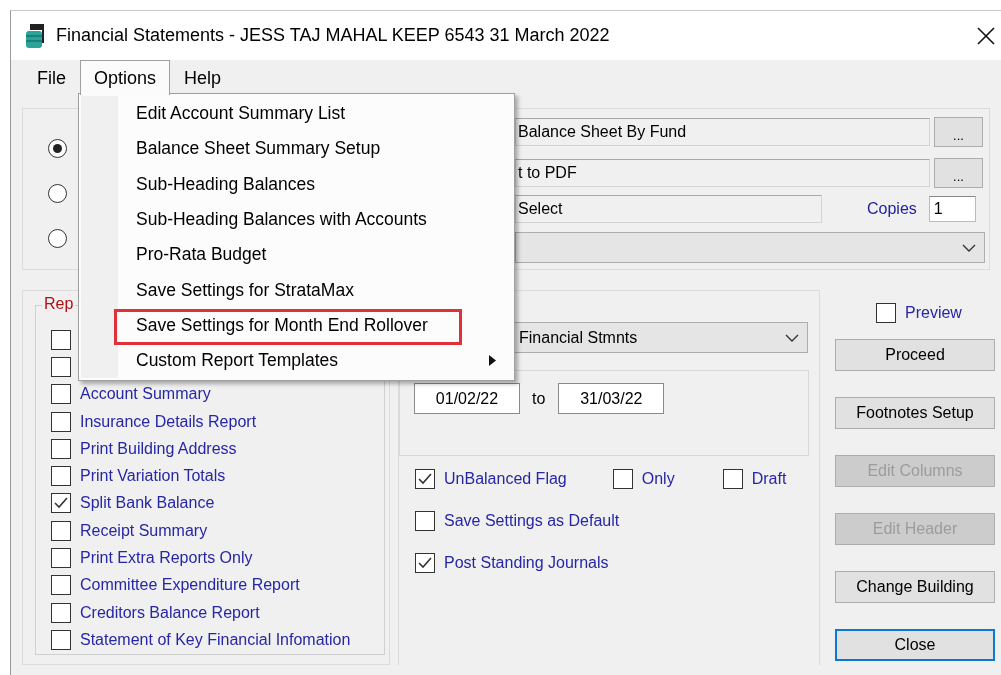  What do you see at coordinates (201, 255) in the screenshot?
I see `menu-item: Pro-Rata Budget` at bounding box center [201, 255].